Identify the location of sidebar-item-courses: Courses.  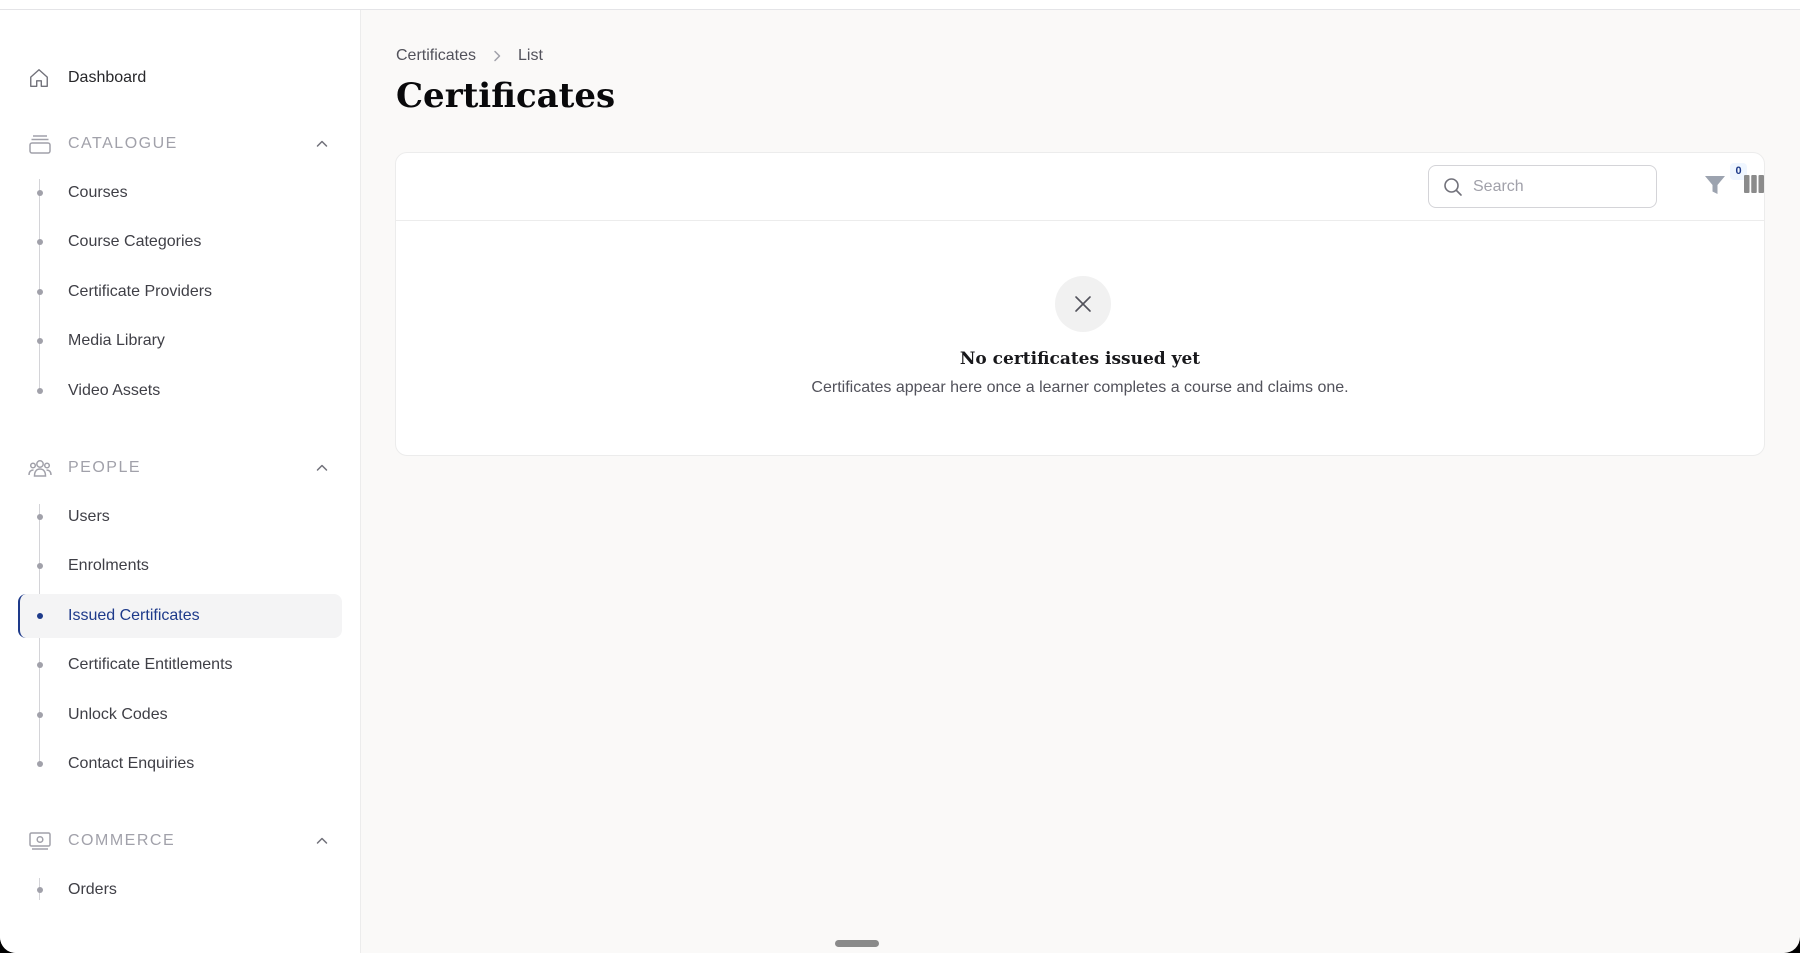
(180, 193).